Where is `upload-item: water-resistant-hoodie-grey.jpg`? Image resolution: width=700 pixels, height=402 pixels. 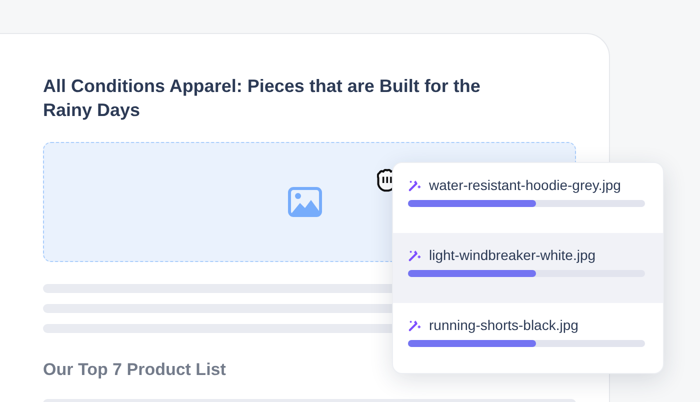
upload-item: water-resistant-hoodie-grey.jpg is located at coordinates (528, 198).